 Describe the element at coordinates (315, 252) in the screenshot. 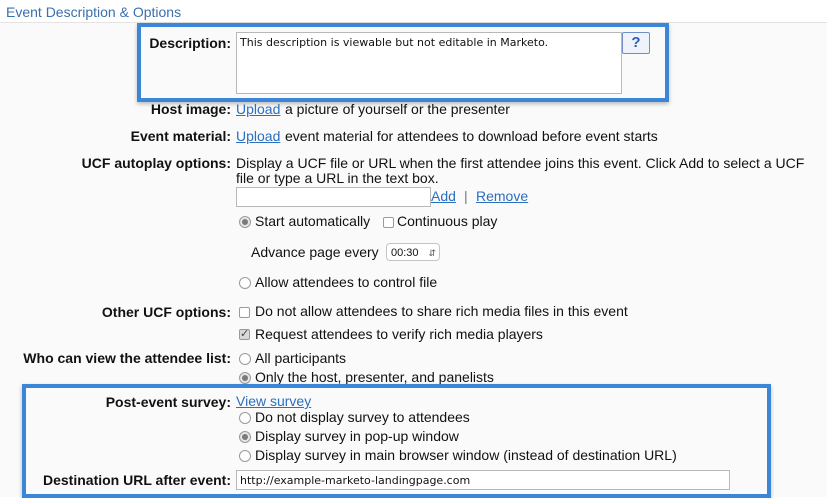

I see `advance-page-label: Advance page every` at that location.